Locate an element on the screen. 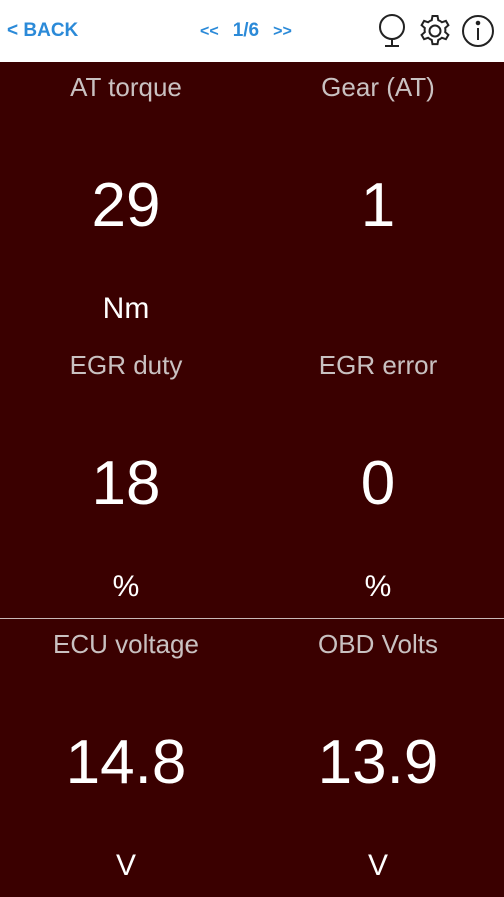 This screenshot has width=504, height=897. page-indicator: 1/6 is located at coordinates (246, 30).